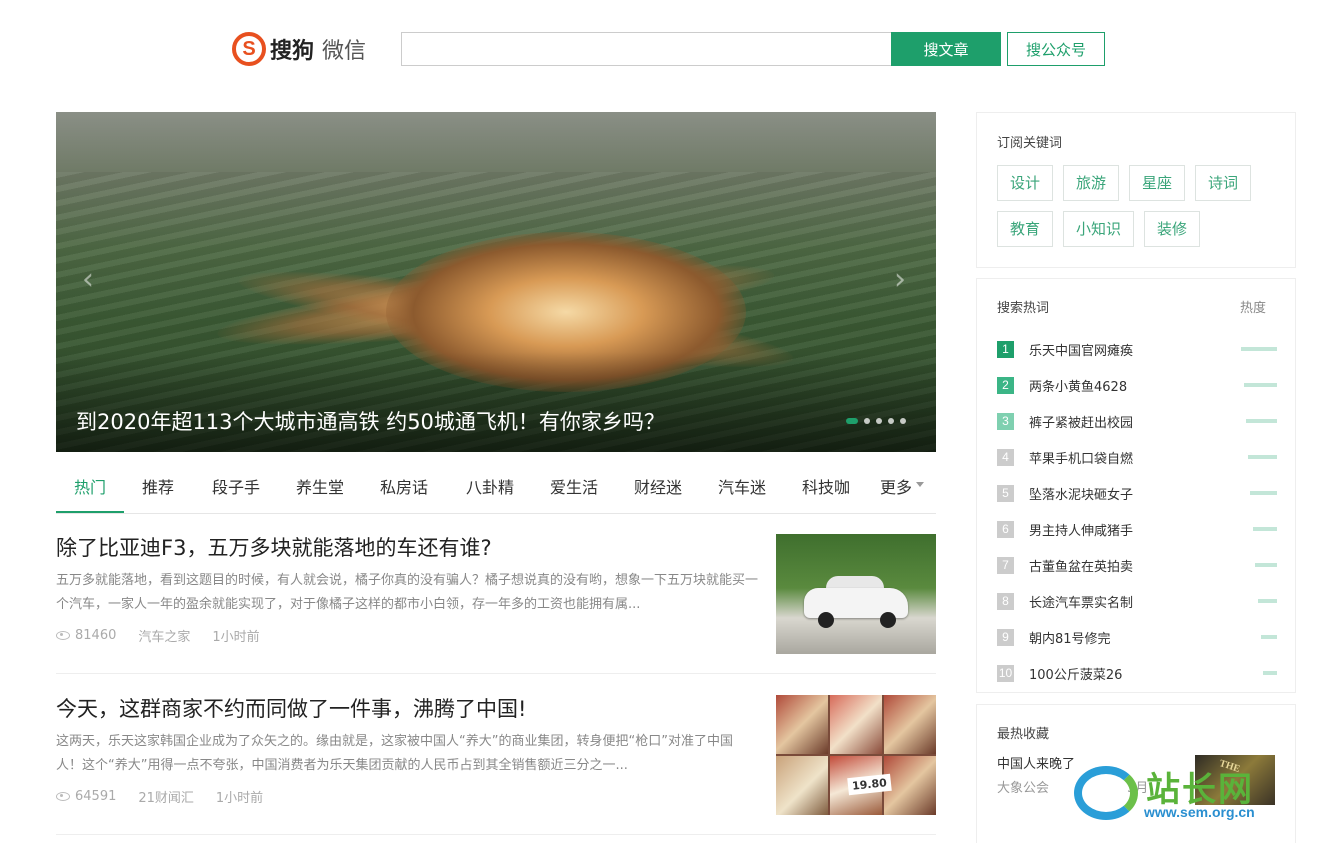  What do you see at coordinates (1025, 229) in the screenshot?
I see `keyword-chip: 教育` at bounding box center [1025, 229].